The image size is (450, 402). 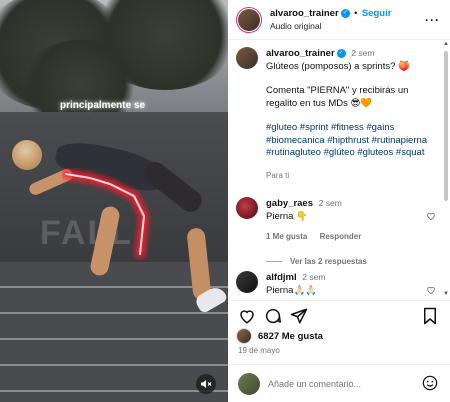 I want to click on athlete-head, so click(x=27, y=155).